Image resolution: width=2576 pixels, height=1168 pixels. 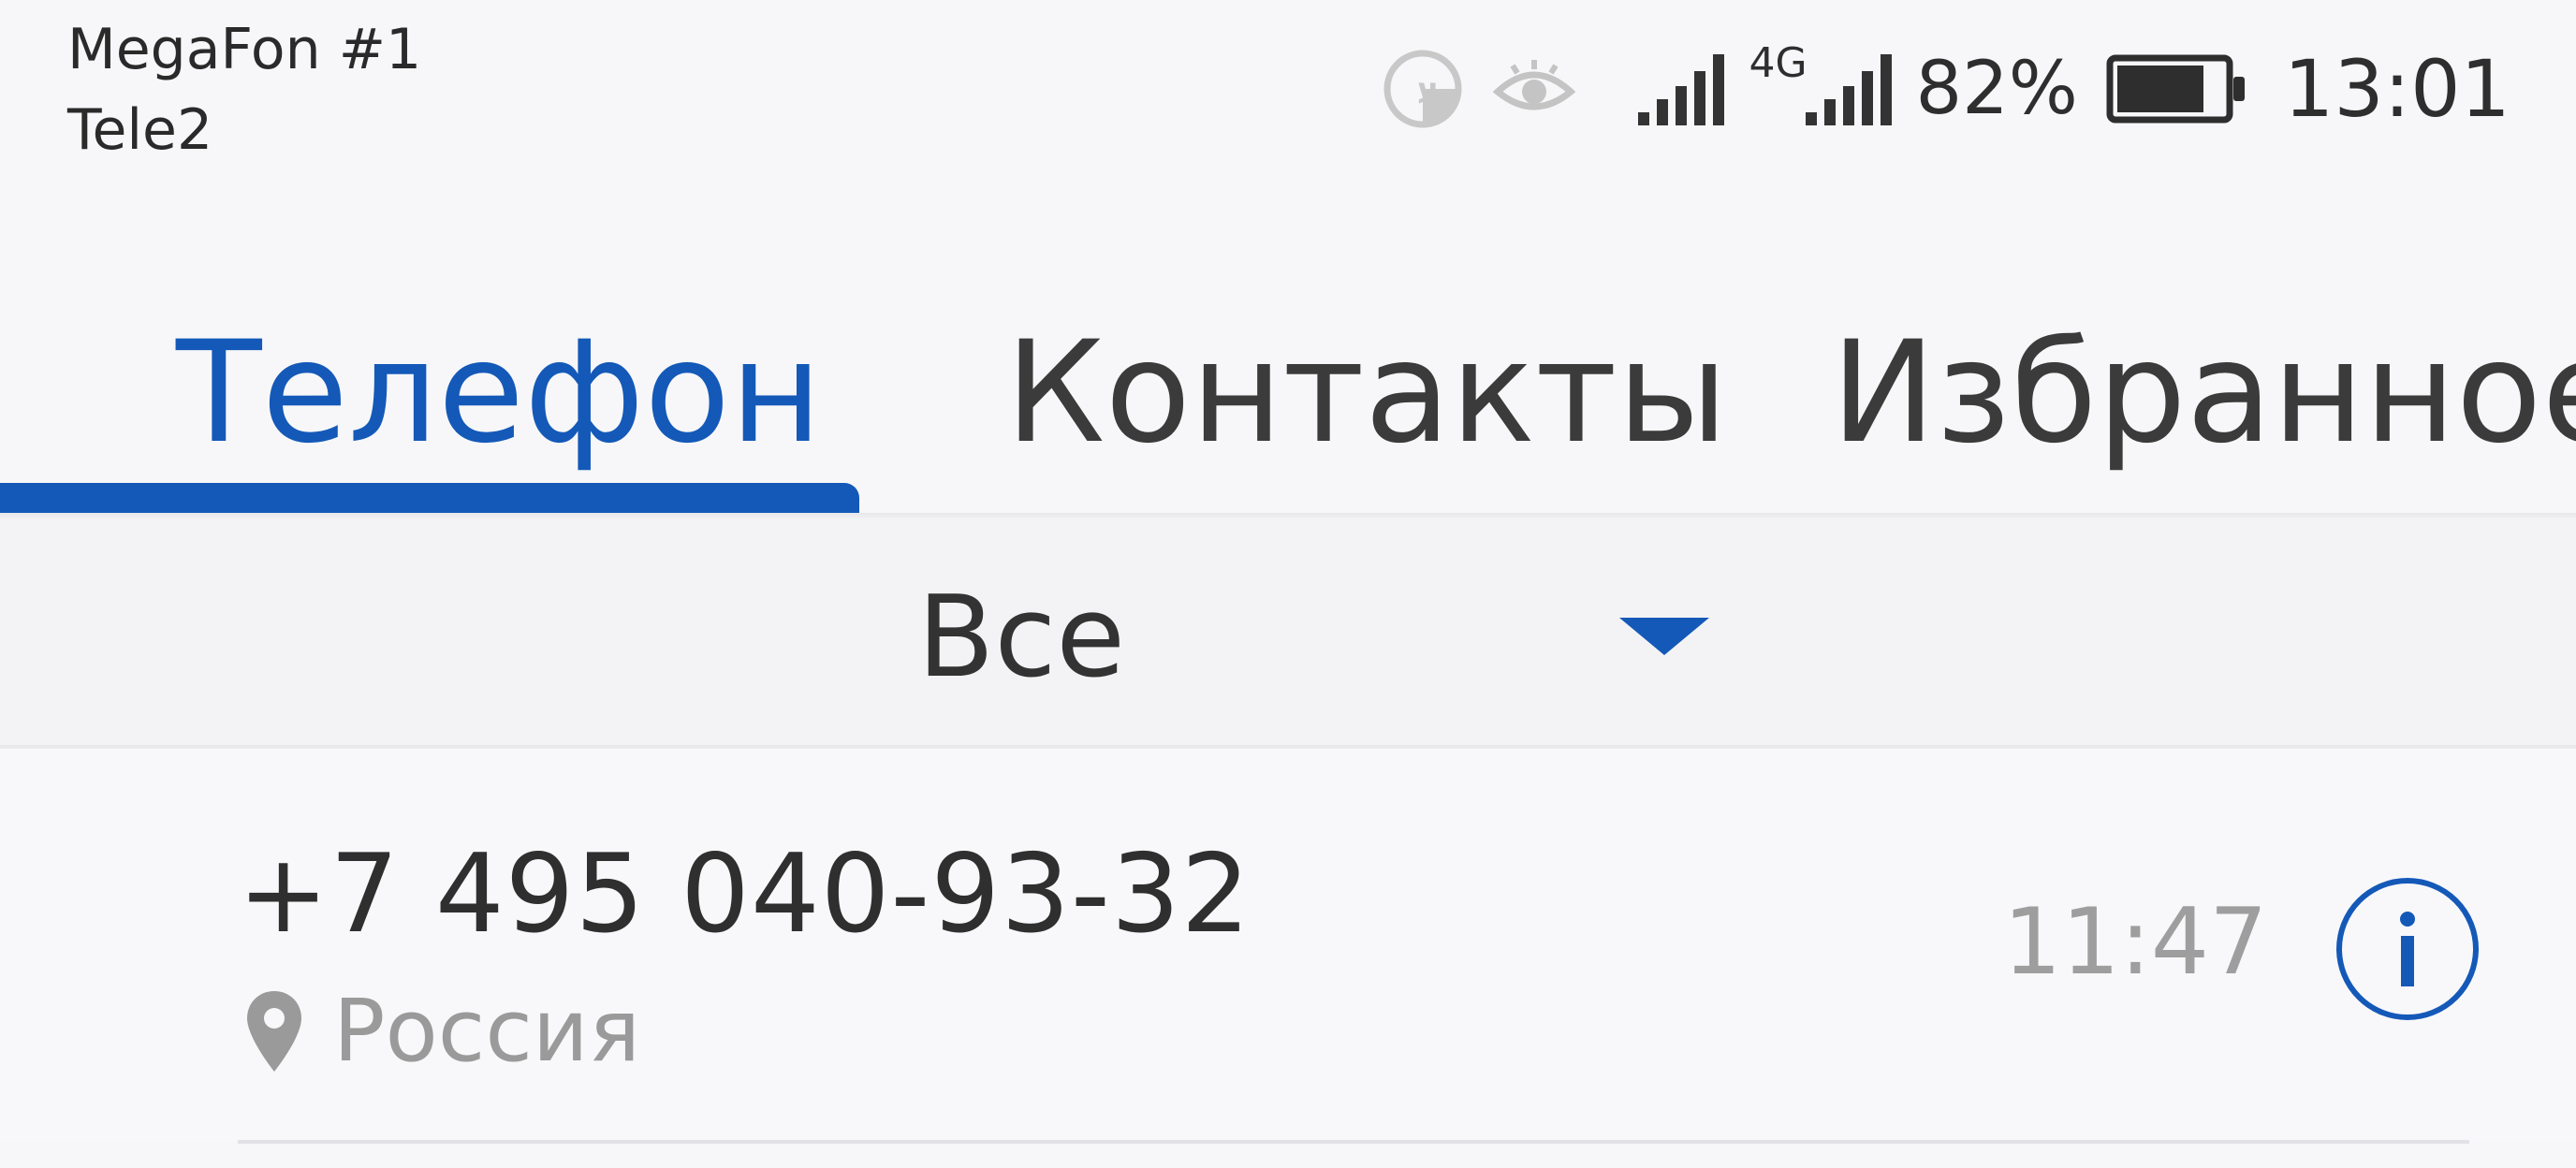 What do you see at coordinates (1996, 89) in the screenshot?
I see `battery-percent: 82%` at bounding box center [1996, 89].